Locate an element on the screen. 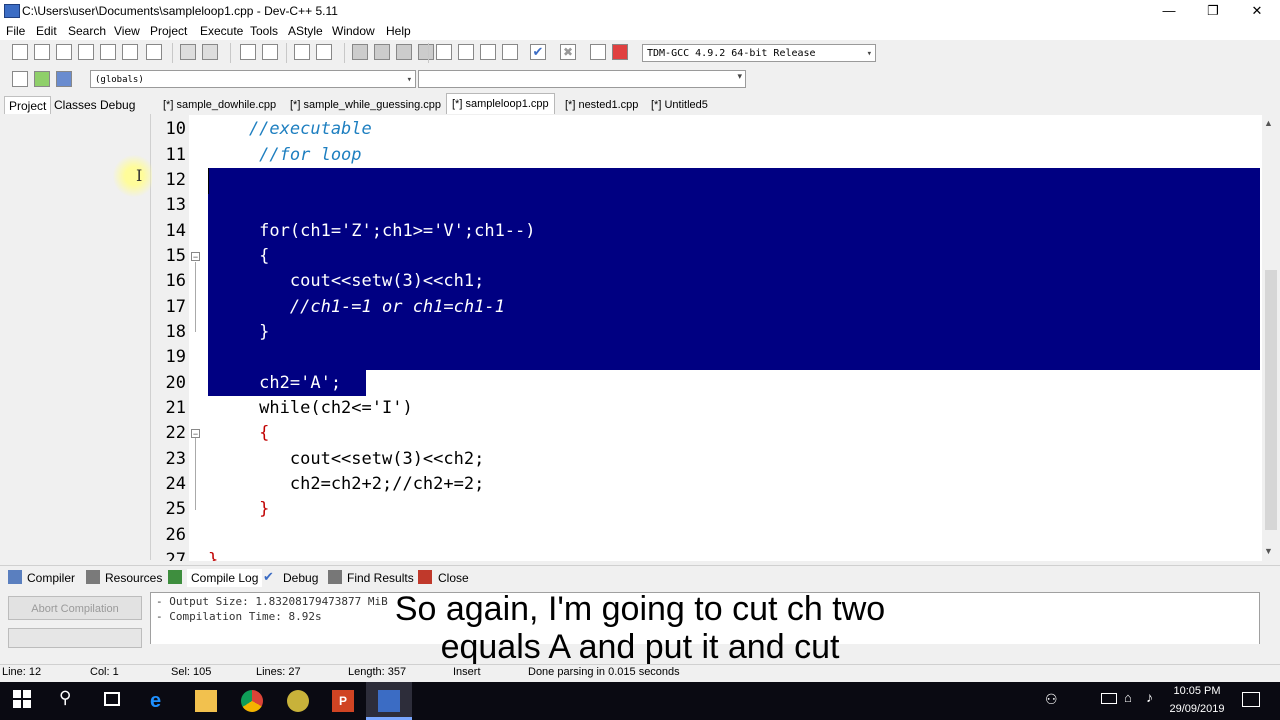 The width and height of the screenshot is (1280, 720). compiler-select: TDM-GCC 4.9.2 64-bit Release ▾ is located at coordinates (759, 53).